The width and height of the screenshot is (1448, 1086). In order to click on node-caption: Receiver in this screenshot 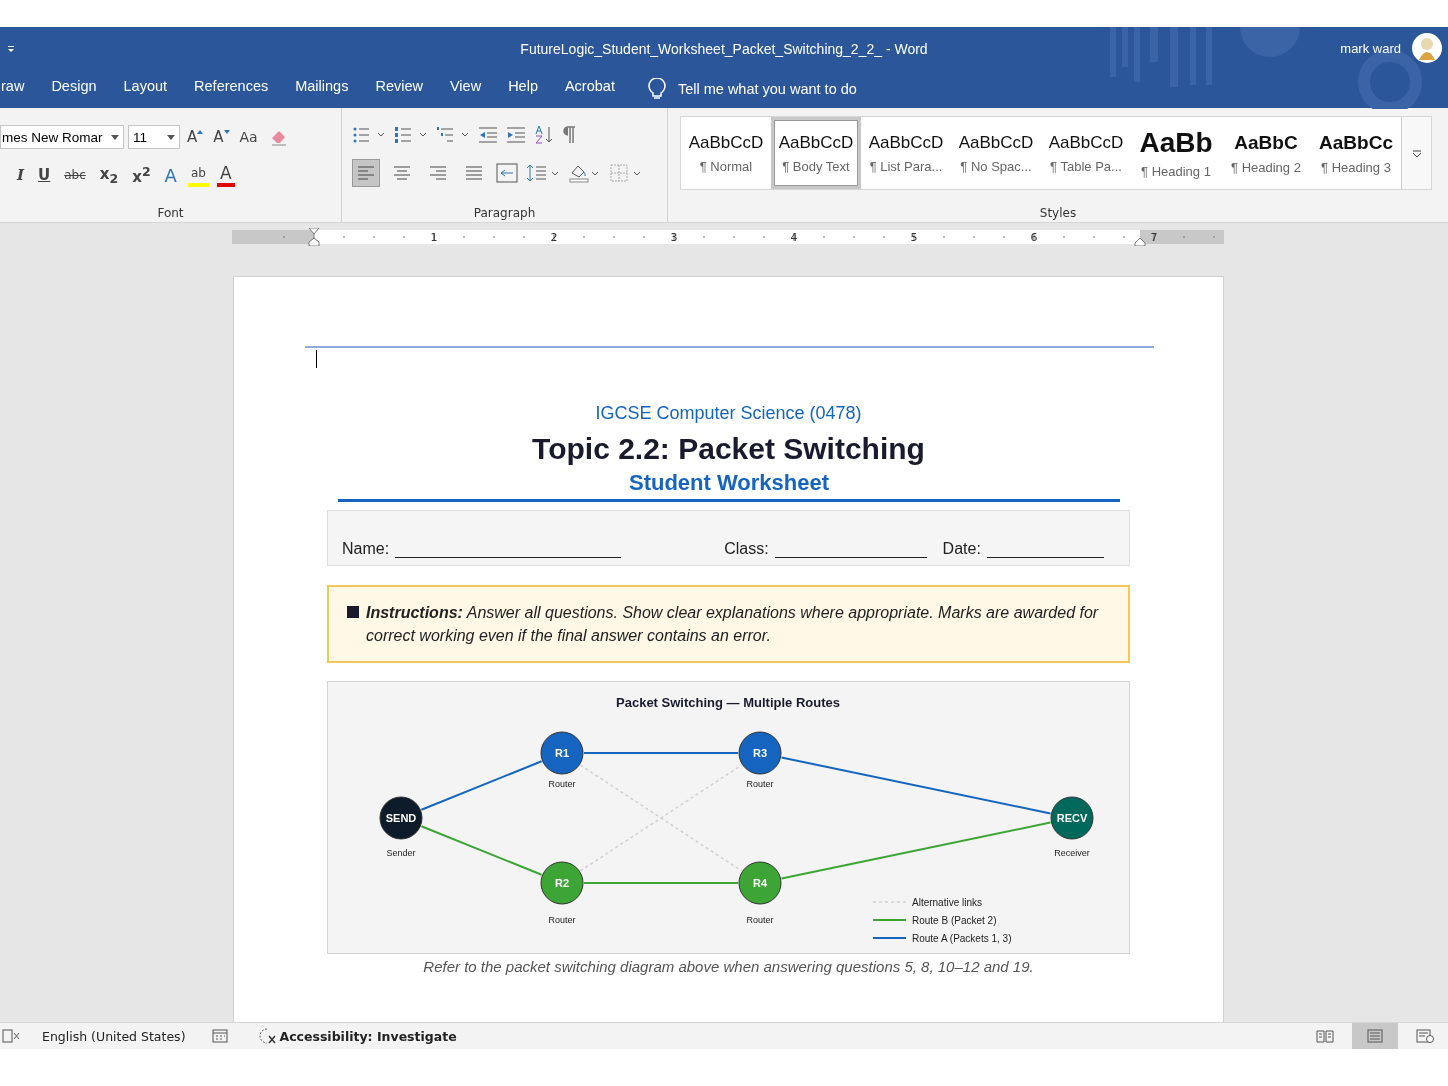, I will do `click(1072, 853)`.